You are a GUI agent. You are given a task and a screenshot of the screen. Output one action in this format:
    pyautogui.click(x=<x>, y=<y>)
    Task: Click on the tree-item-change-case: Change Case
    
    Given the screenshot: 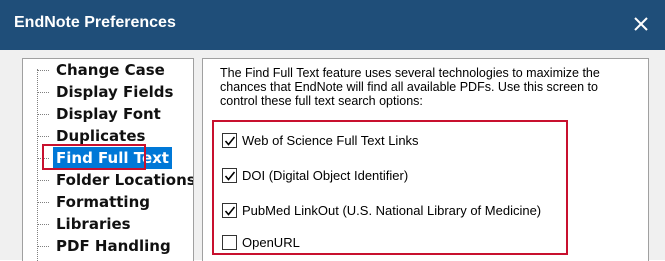 What is the action you would take?
    pyautogui.click(x=108, y=70)
    